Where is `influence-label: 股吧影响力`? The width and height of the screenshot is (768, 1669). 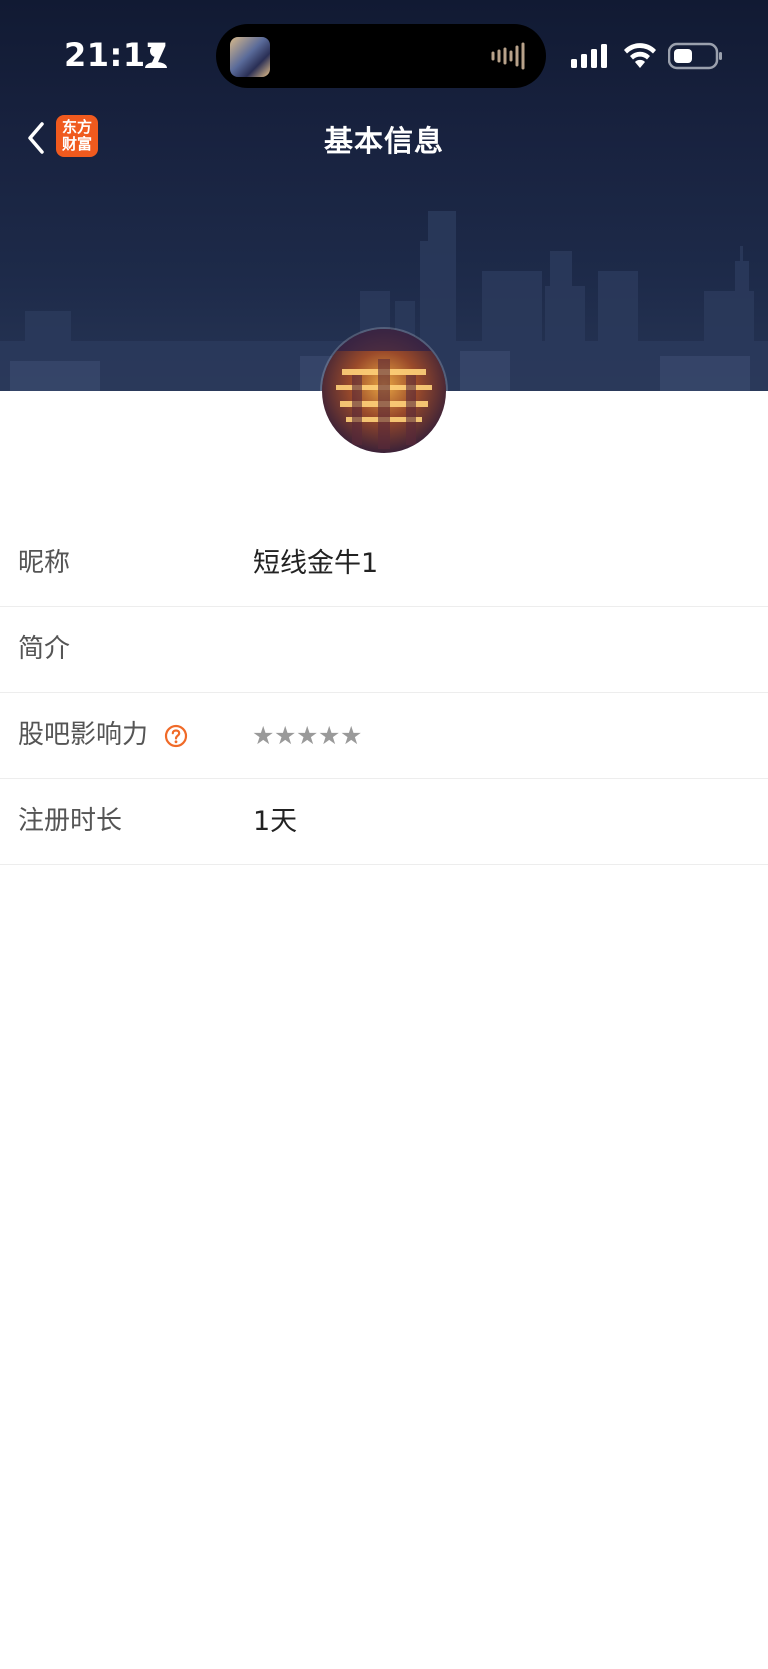
influence-label: 股吧影响力 is located at coordinates (83, 735).